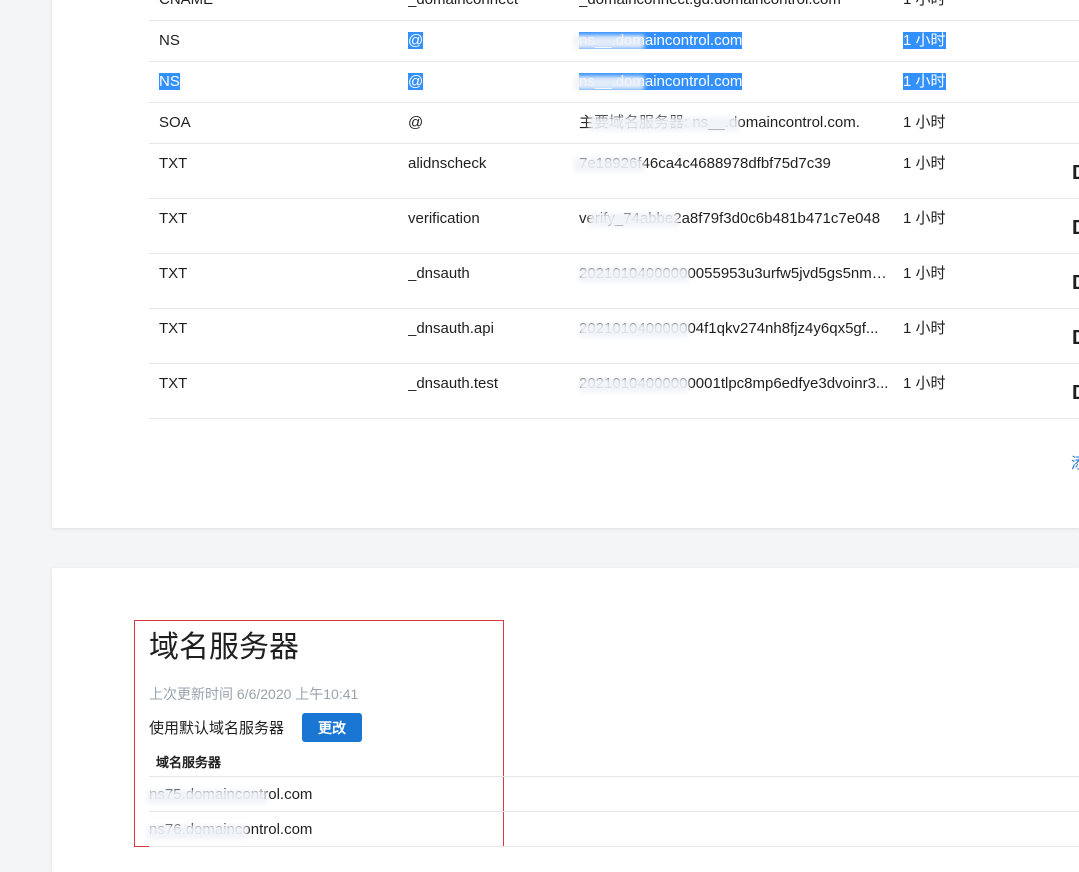 This screenshot has height=872, width=1079. I want to click on record-name: _dnsauth.api, so click(483, 329).